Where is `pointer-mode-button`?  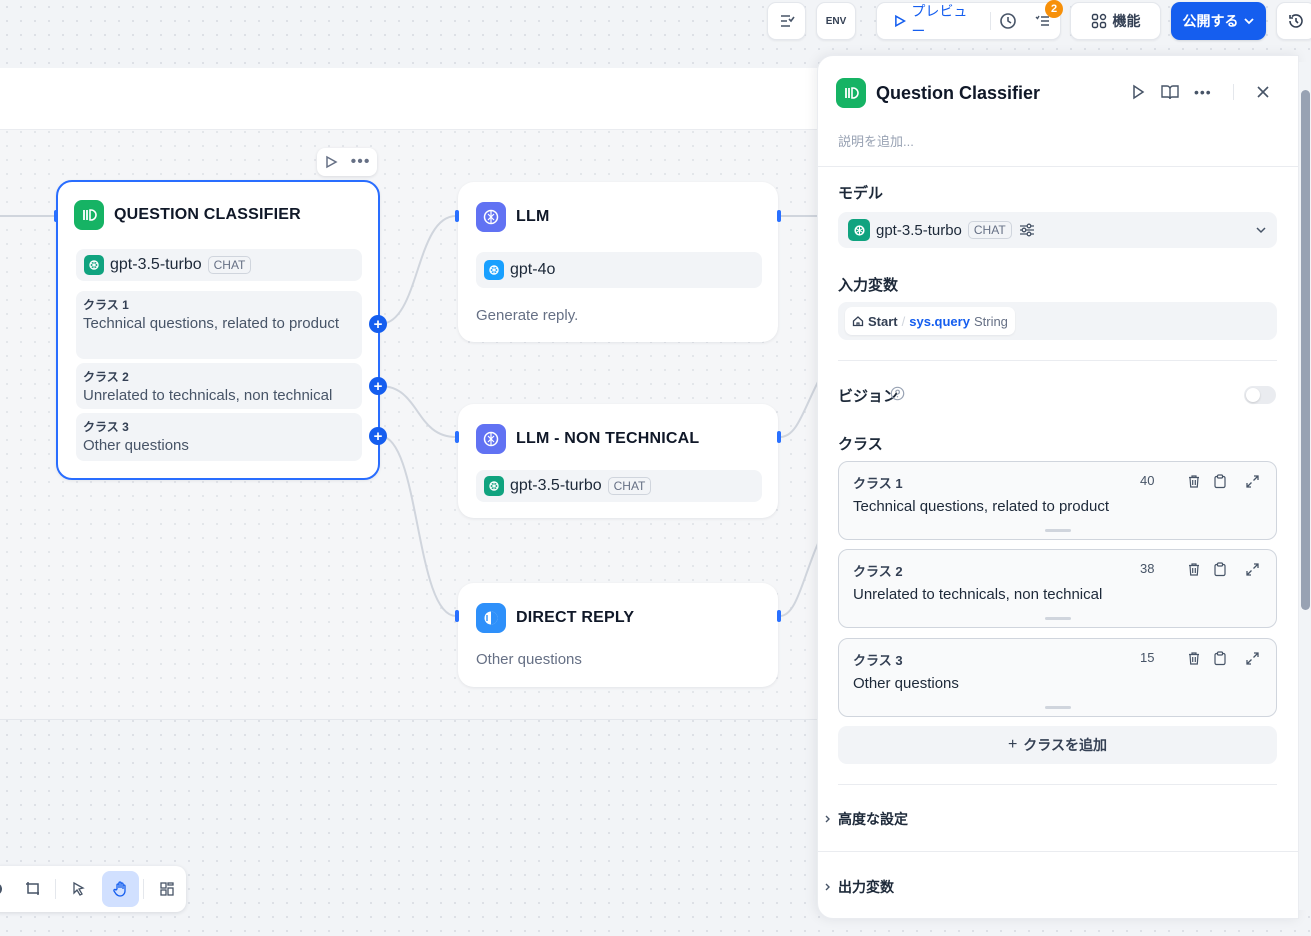
pointer-mode-button is located at coordinates (79, 889).